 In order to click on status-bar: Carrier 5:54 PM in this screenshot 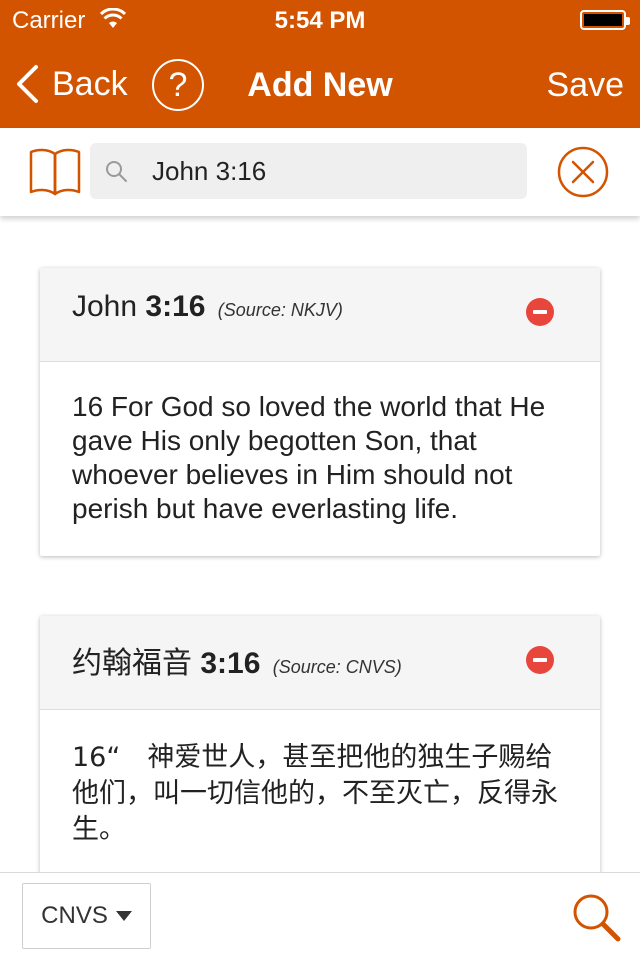, I will do `click(320, 20)`.